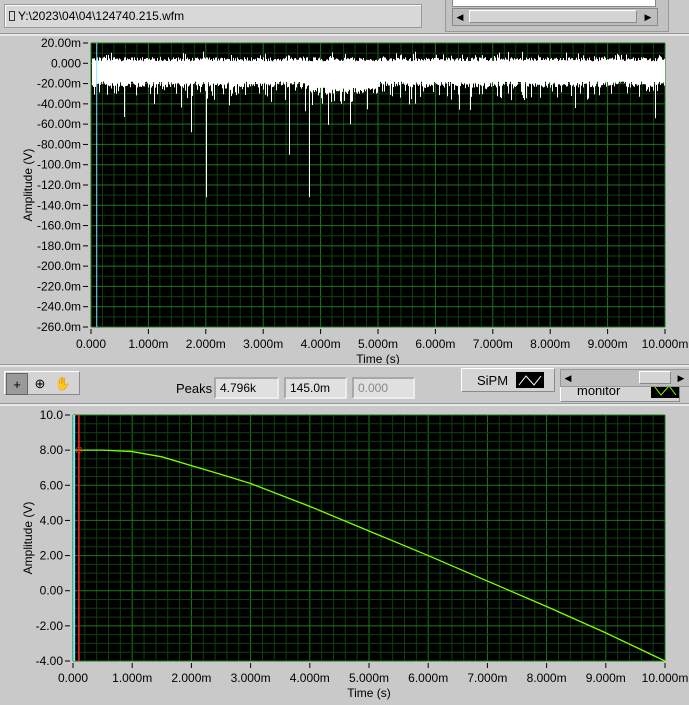  Describe the element at coordinates (59, 165) in the screenshot. I see `y-tick-label: -100.0m` at that location.